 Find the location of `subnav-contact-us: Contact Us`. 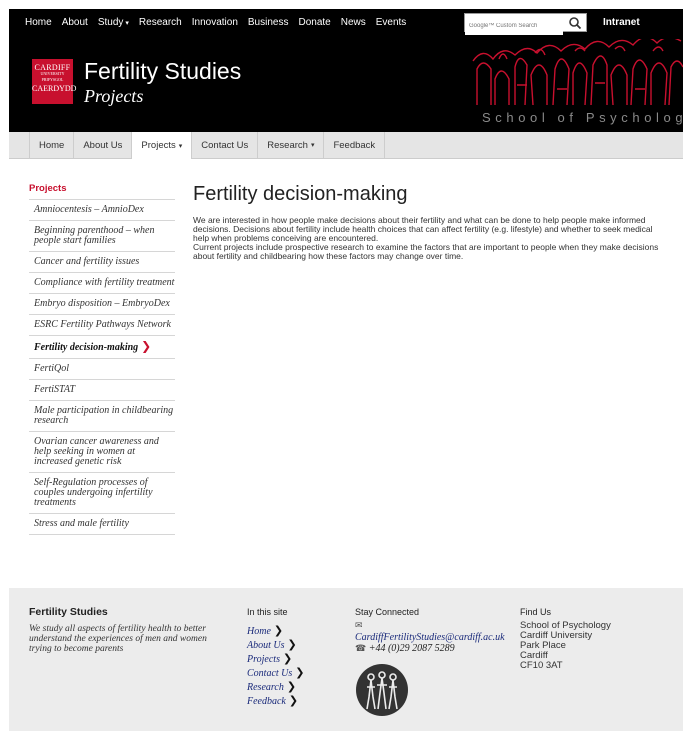

subnav-contact-us: Contact Us is located at coordinates (225, 145).